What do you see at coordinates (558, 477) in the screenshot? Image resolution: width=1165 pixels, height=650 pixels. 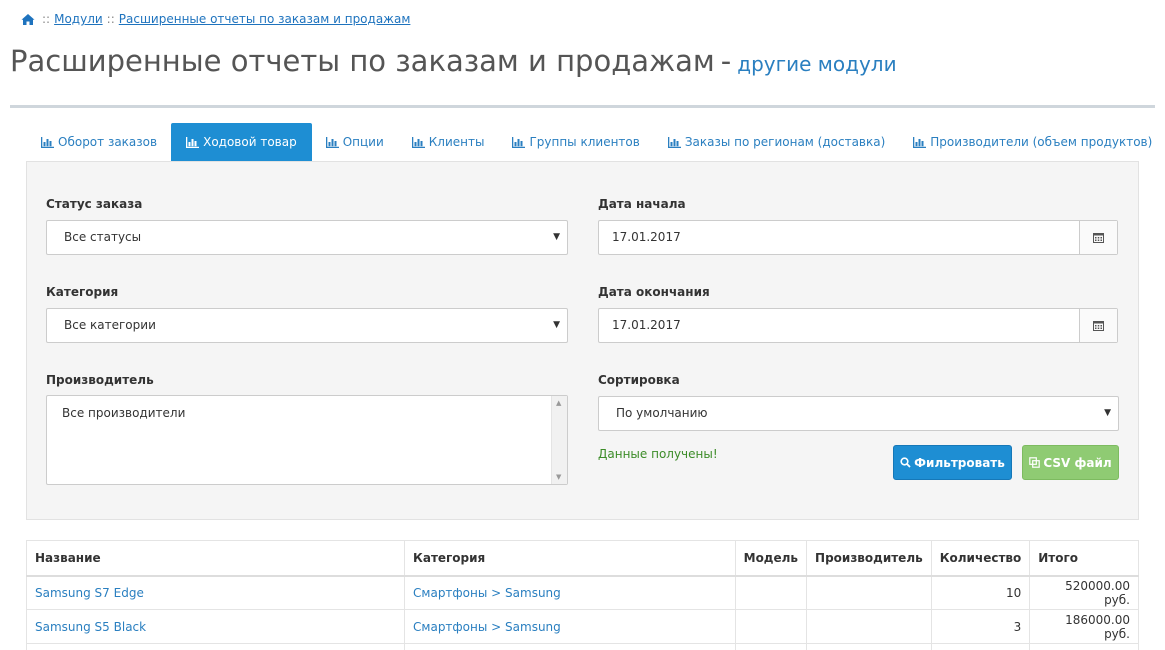 I see `scroll-down-icon: ▼` at bounding box center [558, 477].